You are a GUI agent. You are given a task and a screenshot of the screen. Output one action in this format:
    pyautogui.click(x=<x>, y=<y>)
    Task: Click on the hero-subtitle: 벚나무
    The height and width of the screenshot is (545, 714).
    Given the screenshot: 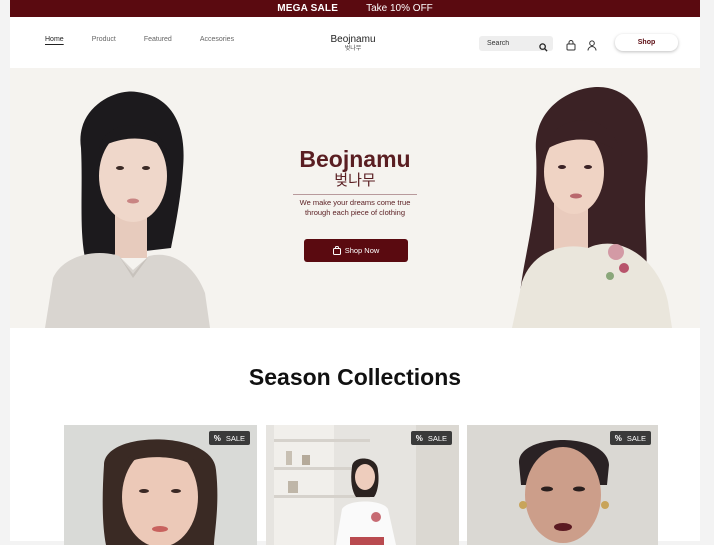 What is the action you would take?
    pyautogui.click(x=355, y=180)
    